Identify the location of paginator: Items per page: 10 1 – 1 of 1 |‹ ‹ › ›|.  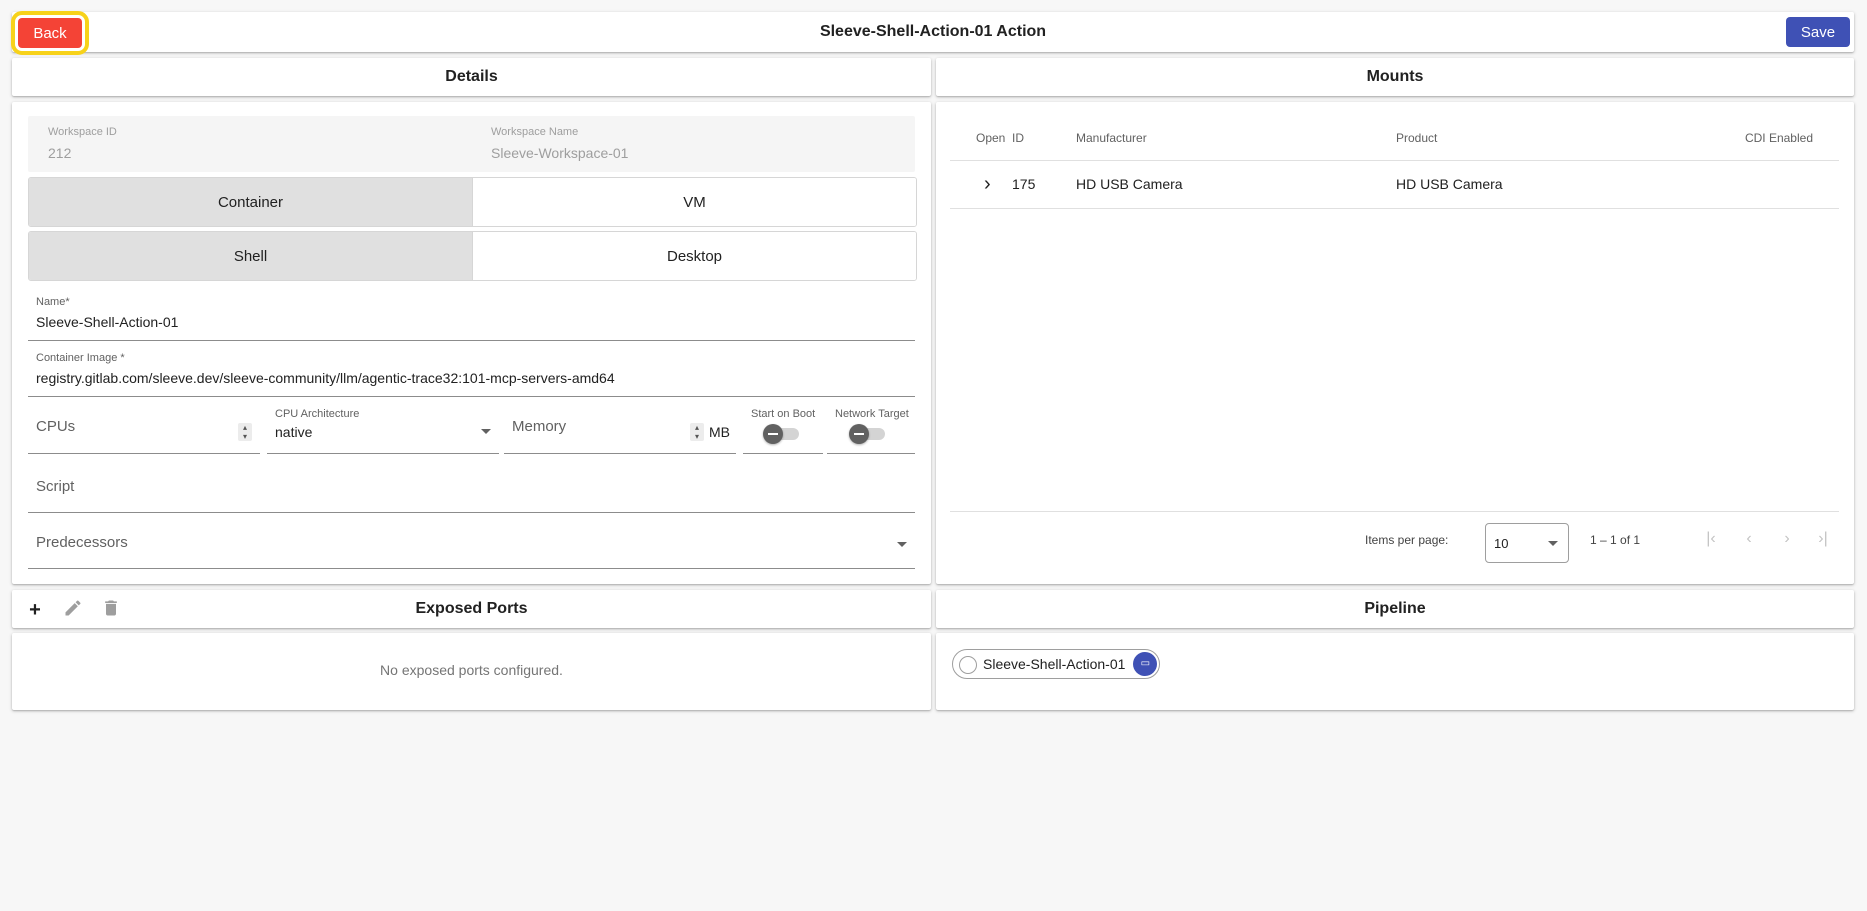
(1394, 539).